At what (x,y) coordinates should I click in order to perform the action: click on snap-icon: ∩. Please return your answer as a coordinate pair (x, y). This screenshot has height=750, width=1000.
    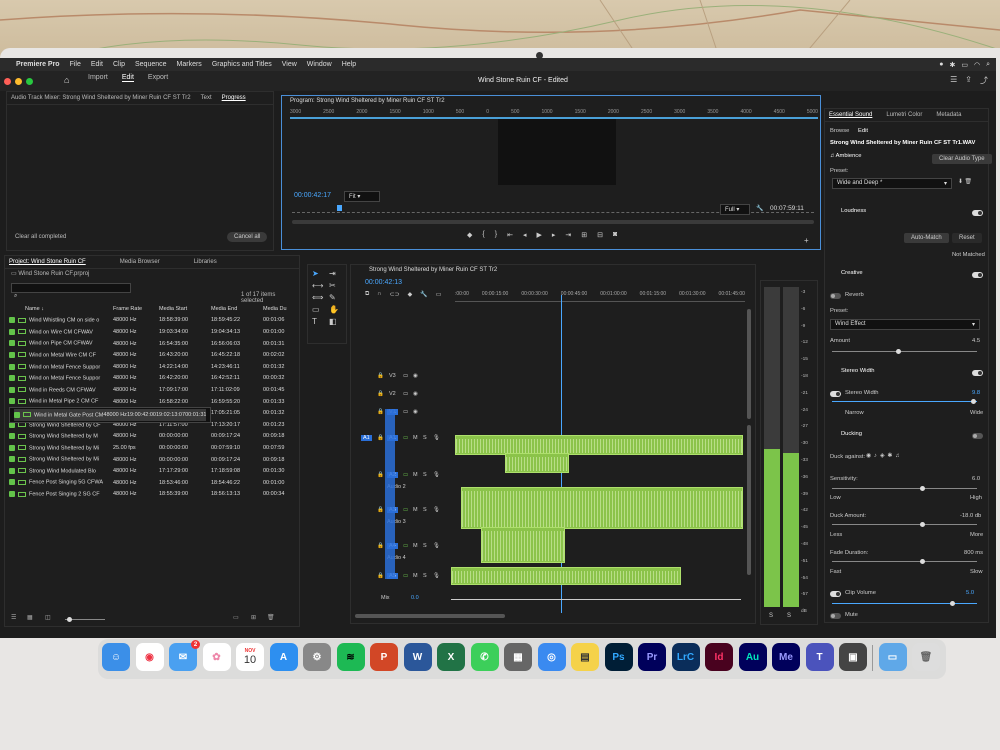
    Looking at the image, I should click on (379, 294).